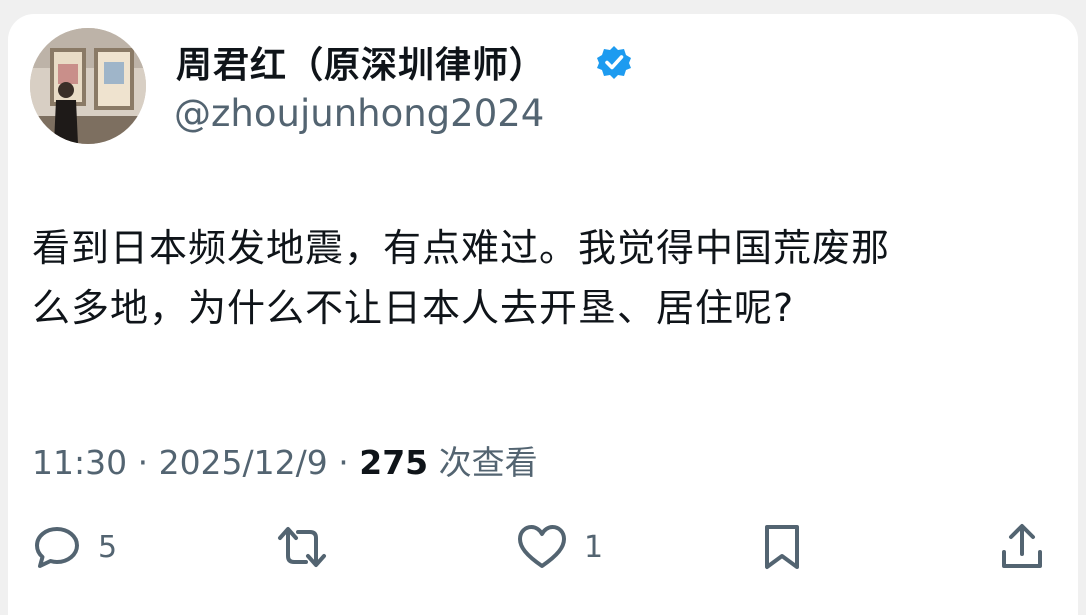 Image resolution: width=1086 pixels, height=615 pixels. I want to click on like-count: 1, so click(594, 547).